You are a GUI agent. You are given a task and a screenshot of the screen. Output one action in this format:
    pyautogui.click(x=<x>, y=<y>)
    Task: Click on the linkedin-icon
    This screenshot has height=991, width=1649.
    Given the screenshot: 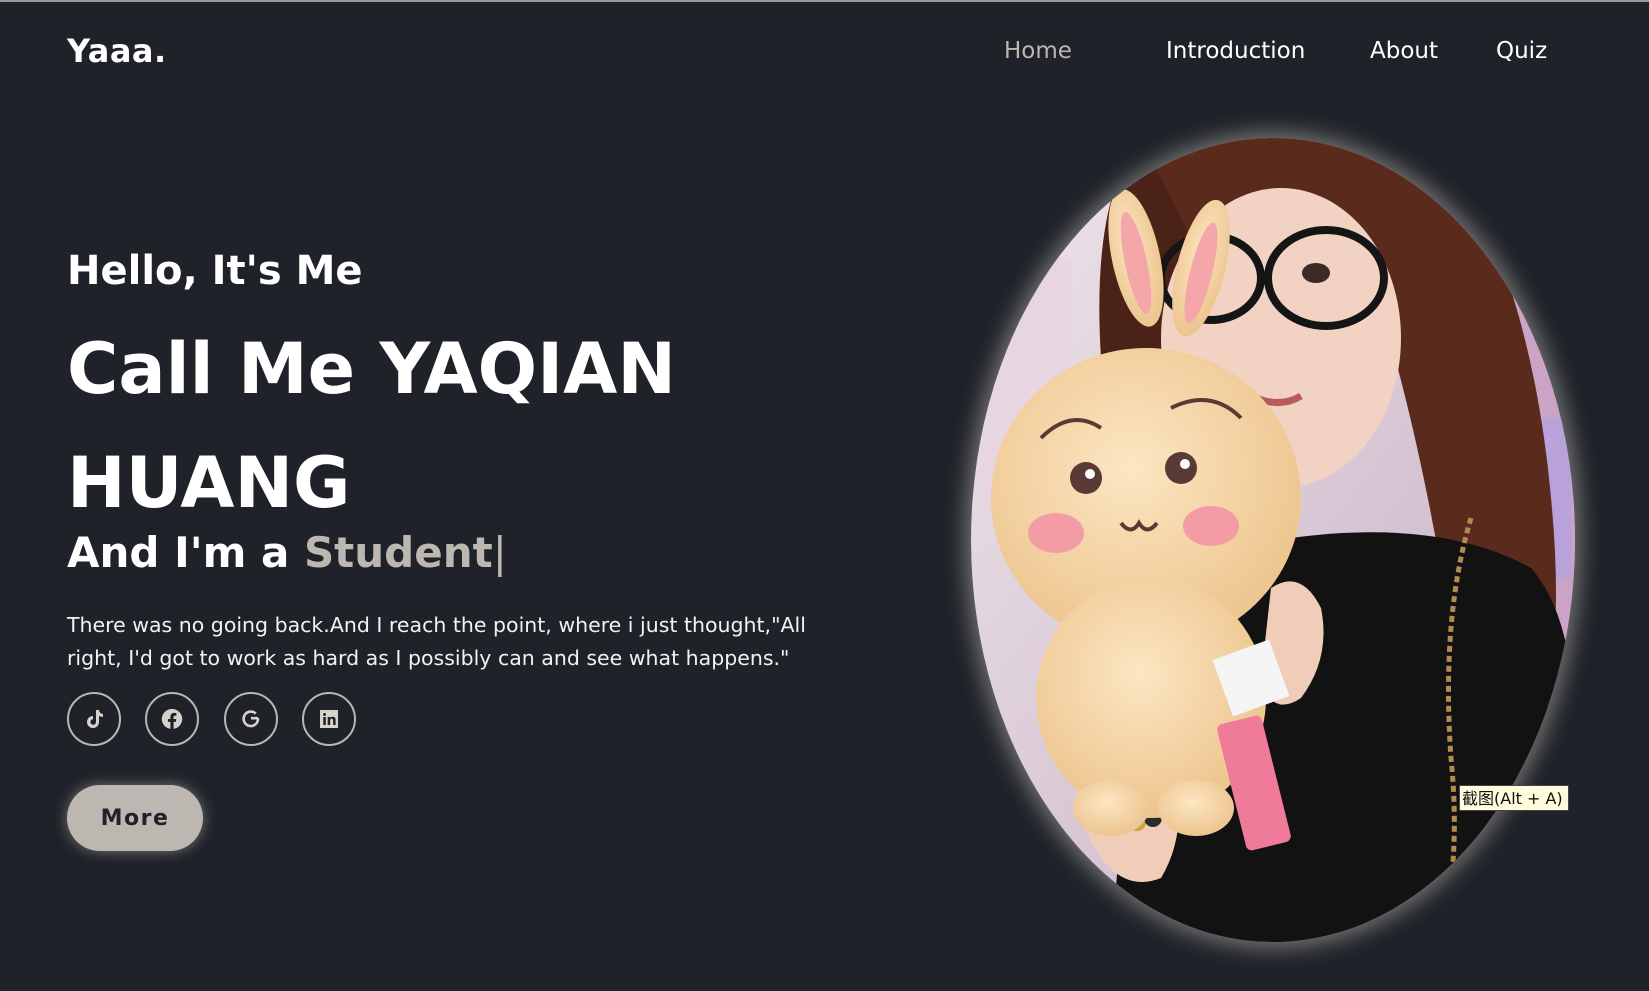 What is the action you would take?
    pyautogui.click(x=329, y=719)
    